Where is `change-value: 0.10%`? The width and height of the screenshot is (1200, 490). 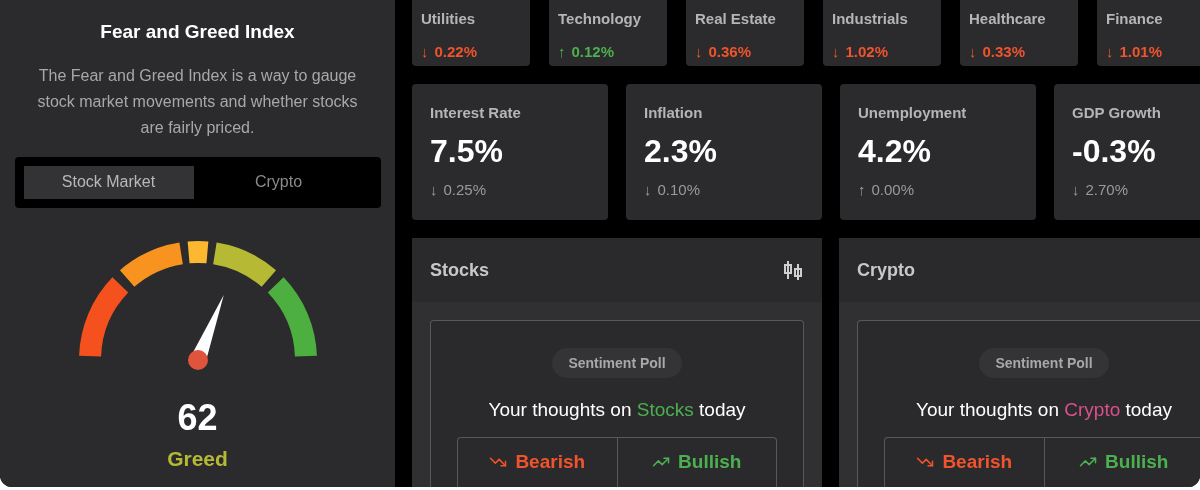
change-value: 0.10% is located at coordinates (679, 189).